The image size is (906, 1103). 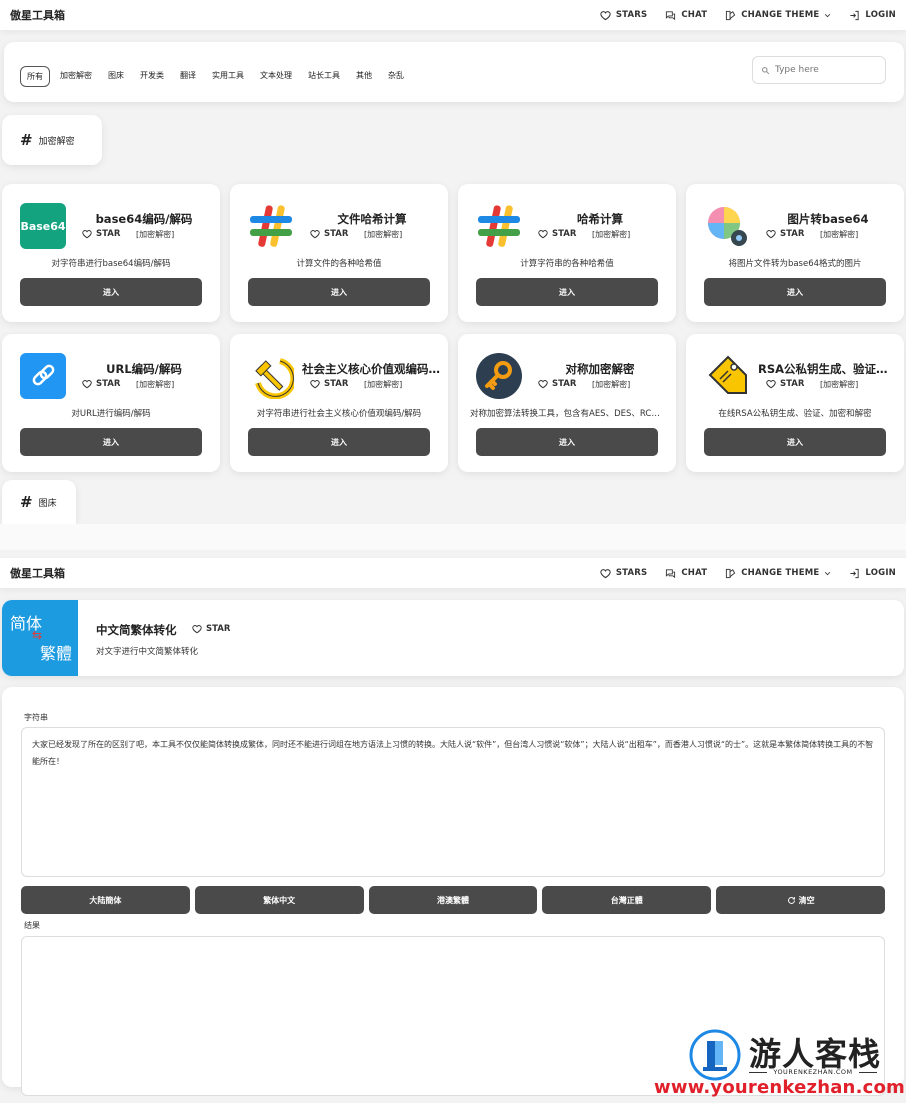 I want to click on to-simplified-mainland-button: 大陆簡体, so click(x=105, y=900).